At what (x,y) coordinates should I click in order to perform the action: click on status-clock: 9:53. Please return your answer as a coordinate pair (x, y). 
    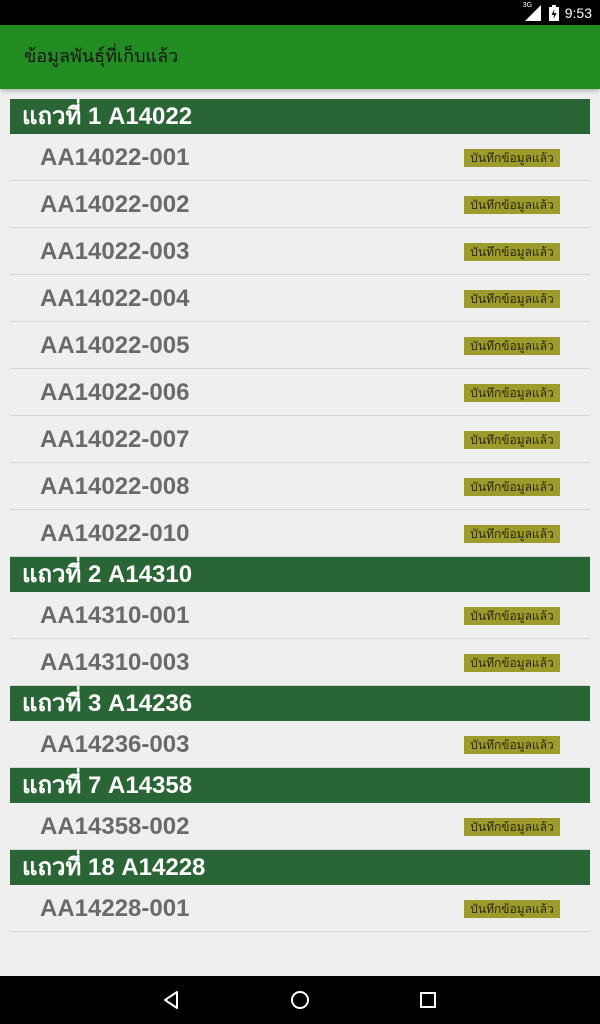
    Looking at the image, I should click on (578, 12).